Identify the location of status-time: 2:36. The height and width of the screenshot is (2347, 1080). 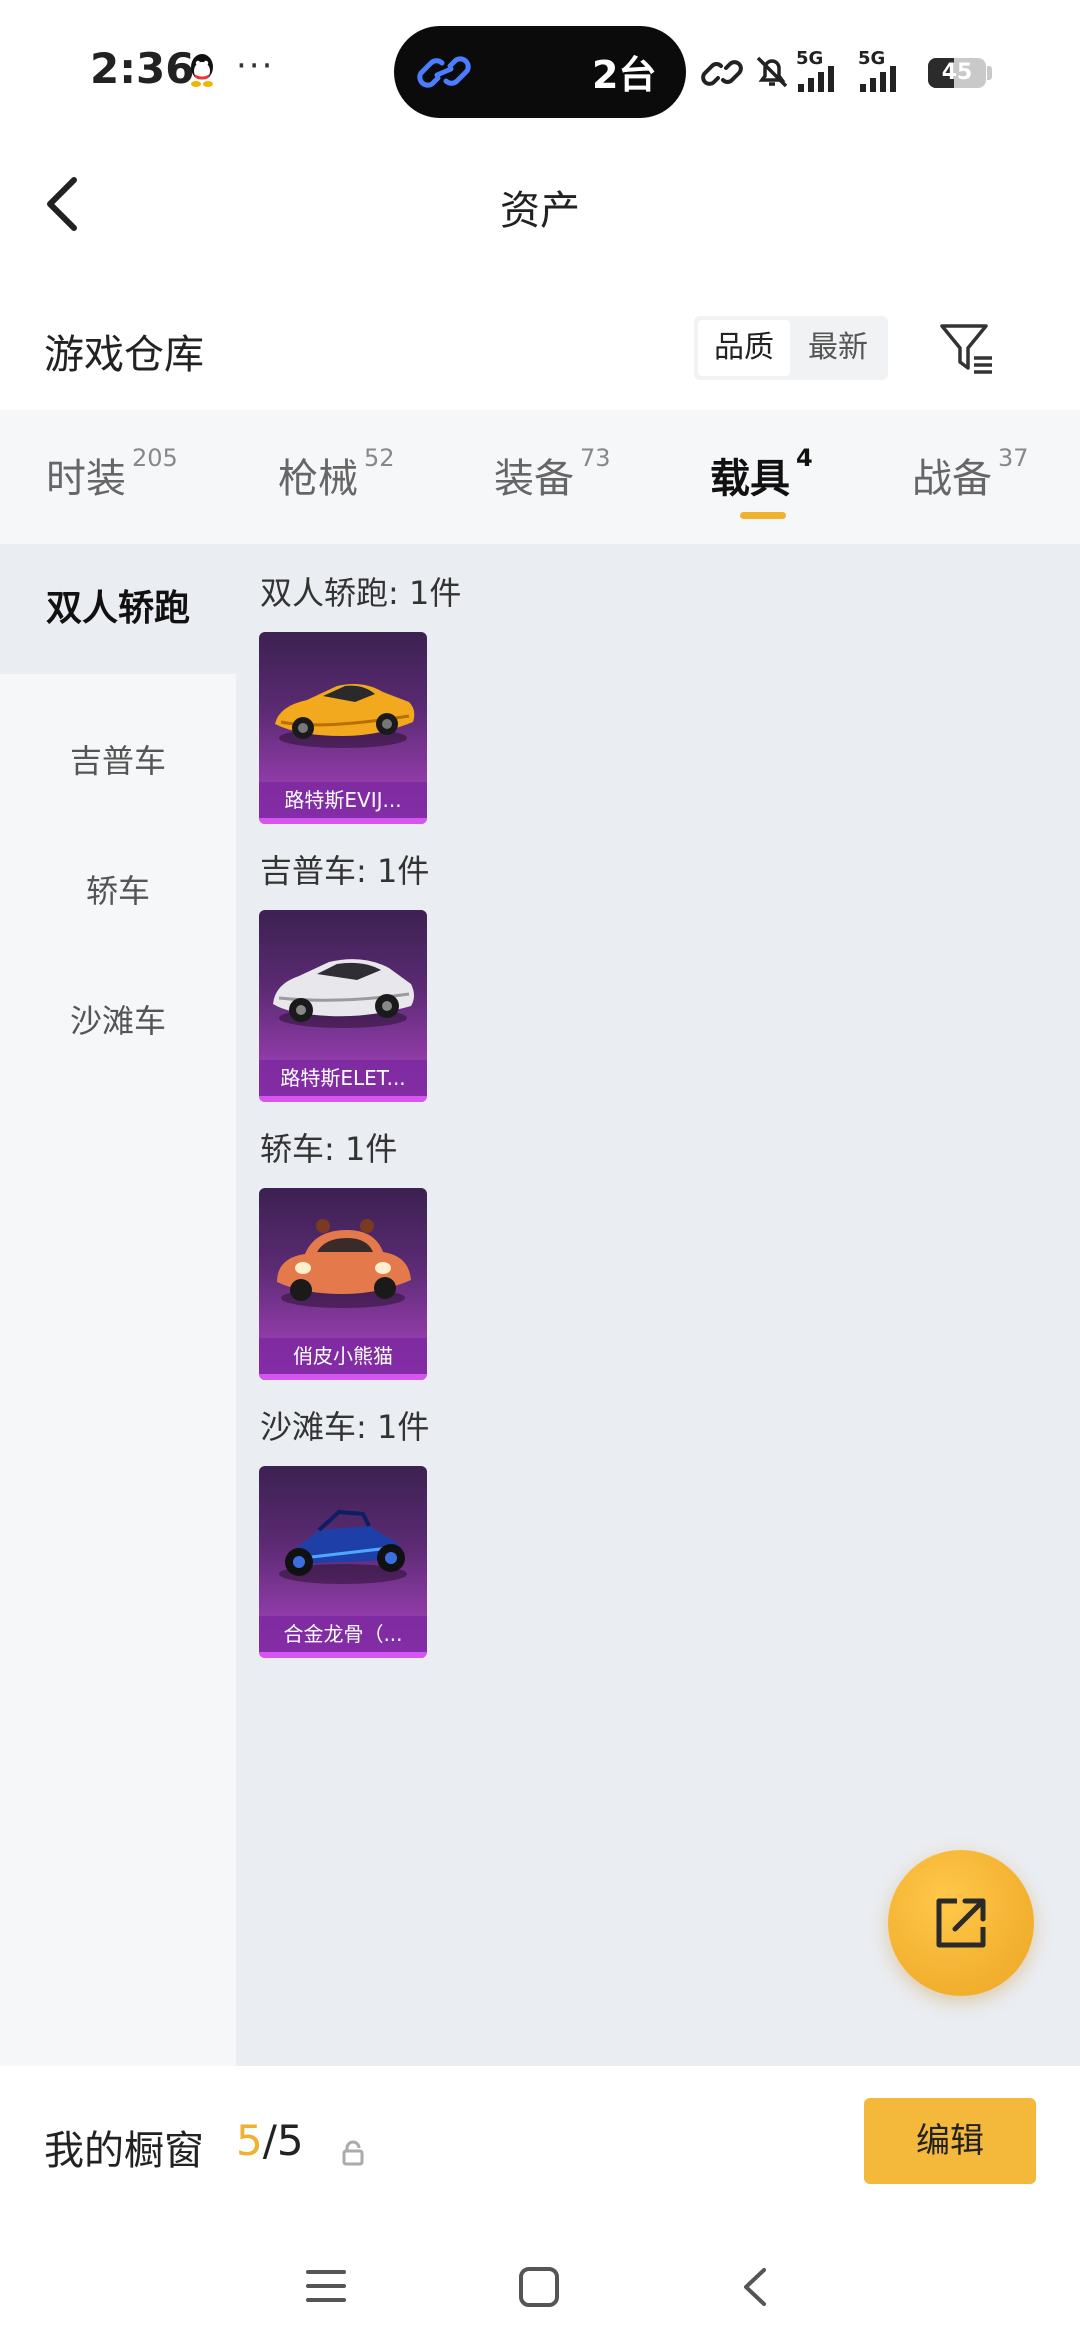
(142, 68).